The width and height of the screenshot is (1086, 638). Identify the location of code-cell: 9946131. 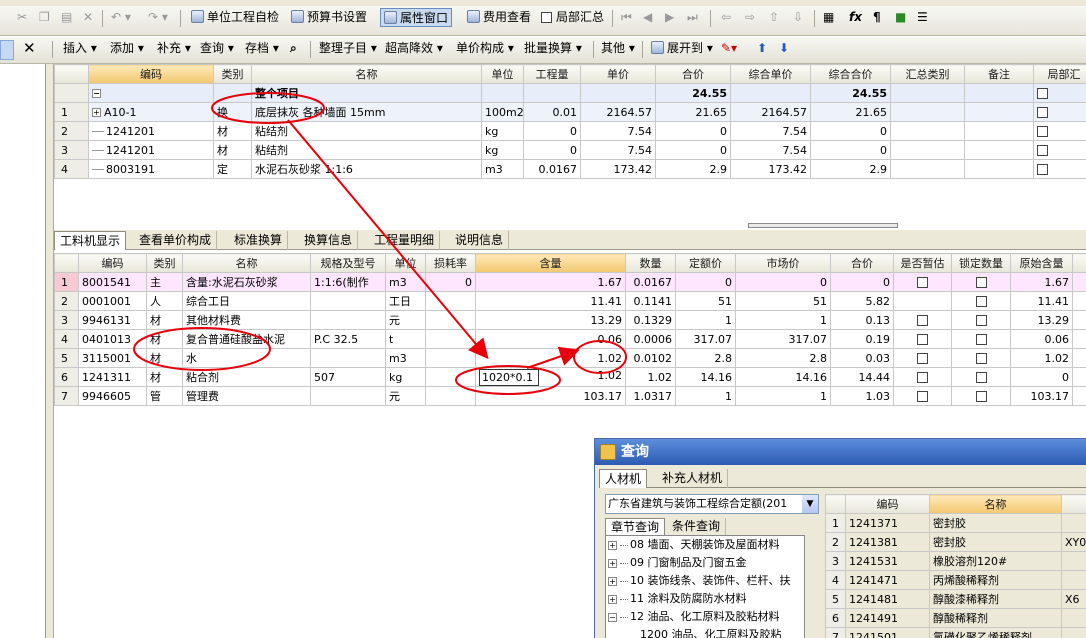
(112, 320).